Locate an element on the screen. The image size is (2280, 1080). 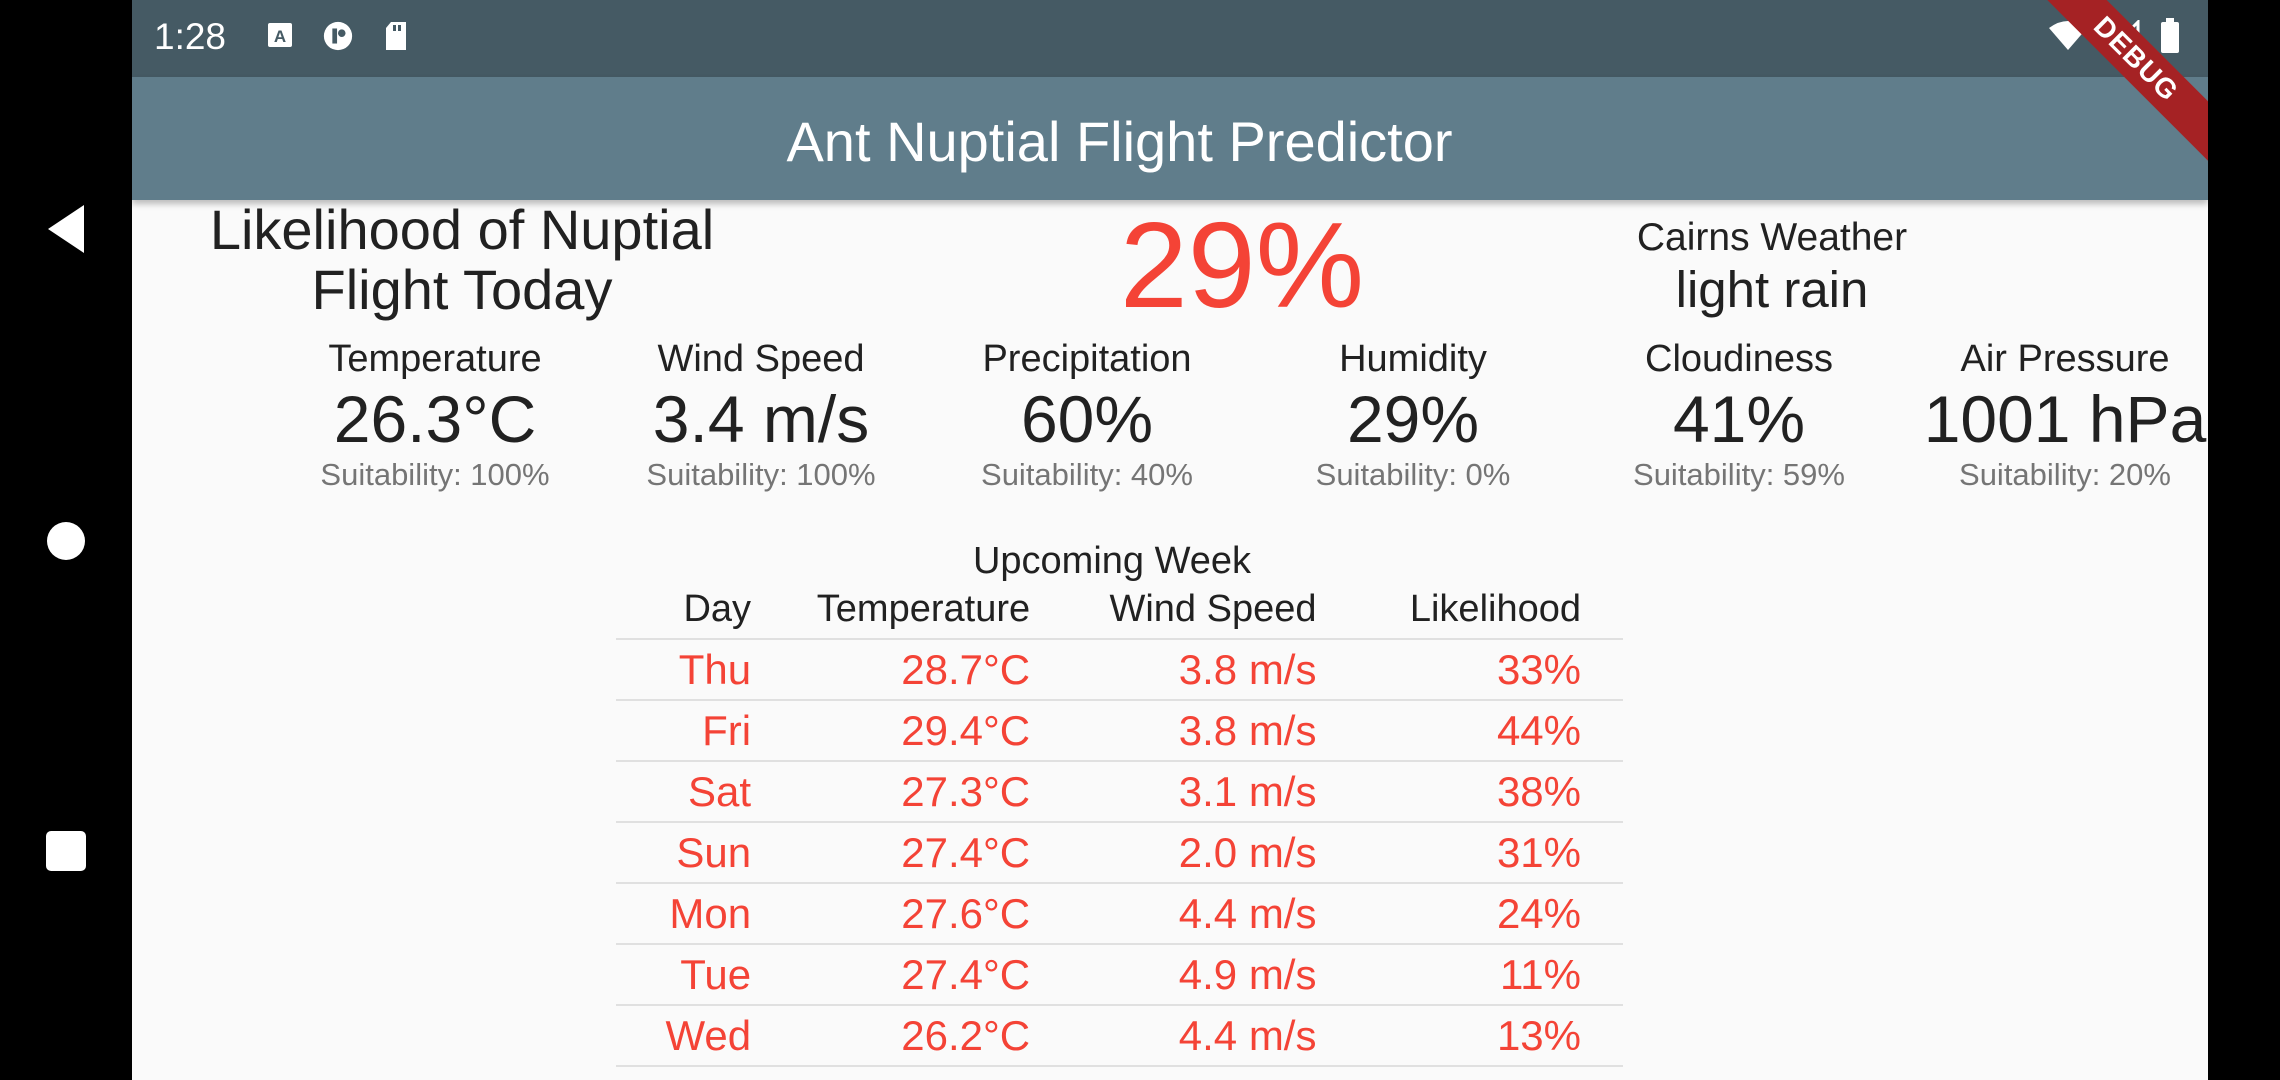
table-row: Wed 26.2°C 4.4 m/s 13% is located at coordinates (1119, 1036).